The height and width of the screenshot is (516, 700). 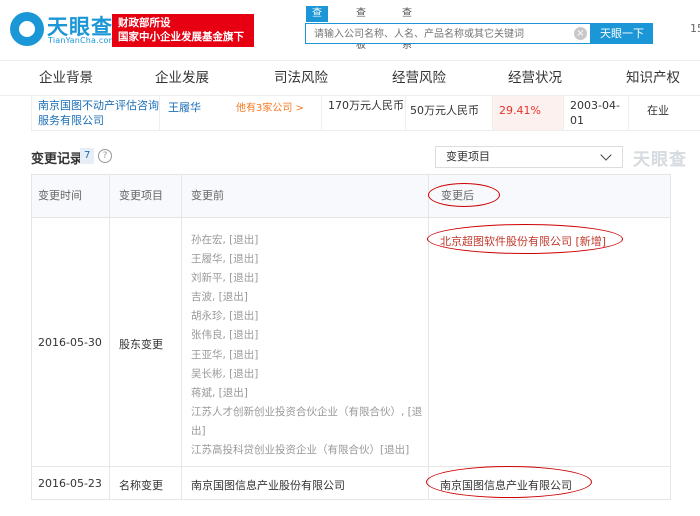 I want to click on header-change-time: 变更时间, so click(x=60, y=195).